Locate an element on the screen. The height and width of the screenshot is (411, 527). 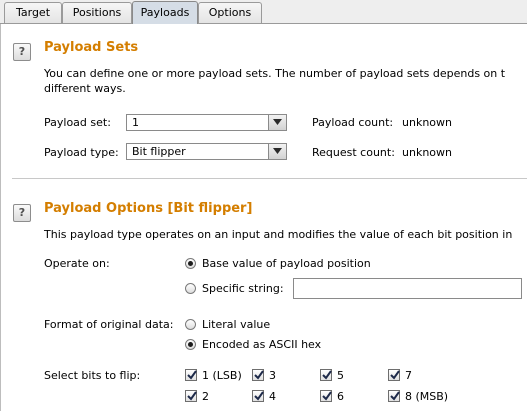
bits-label: Select bits to flip: is located at coordinates (92, 375).